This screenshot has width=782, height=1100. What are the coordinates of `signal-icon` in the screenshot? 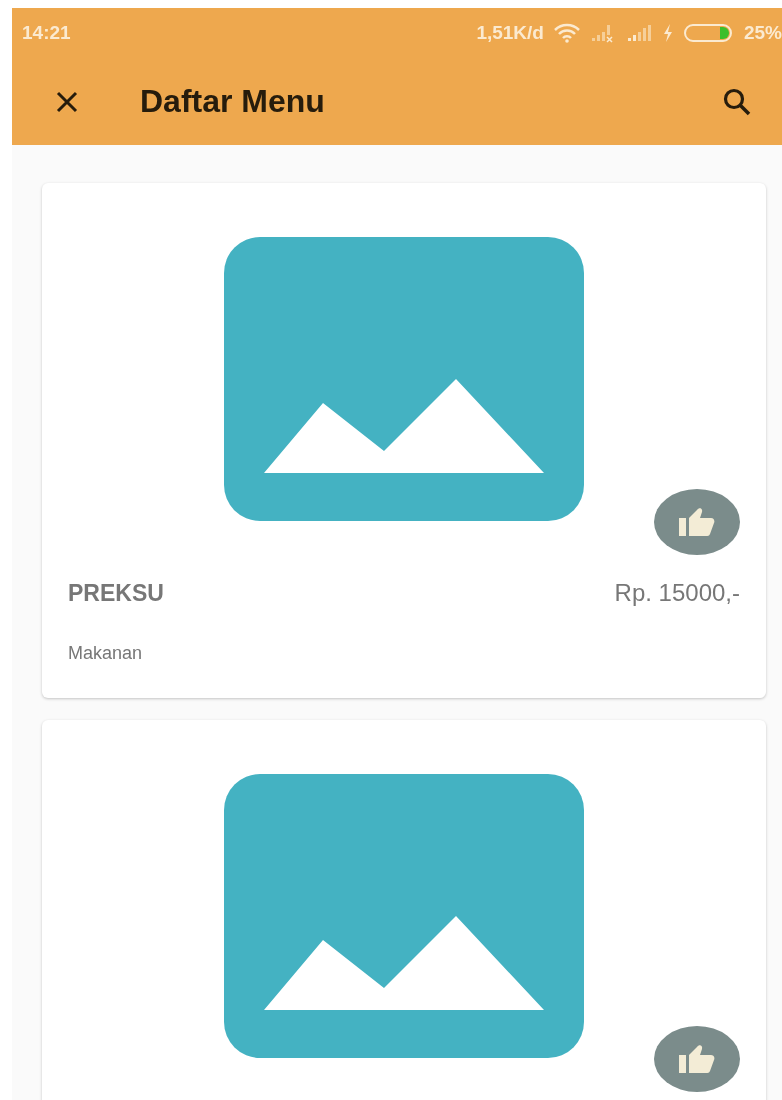 It's located at (638, 33).